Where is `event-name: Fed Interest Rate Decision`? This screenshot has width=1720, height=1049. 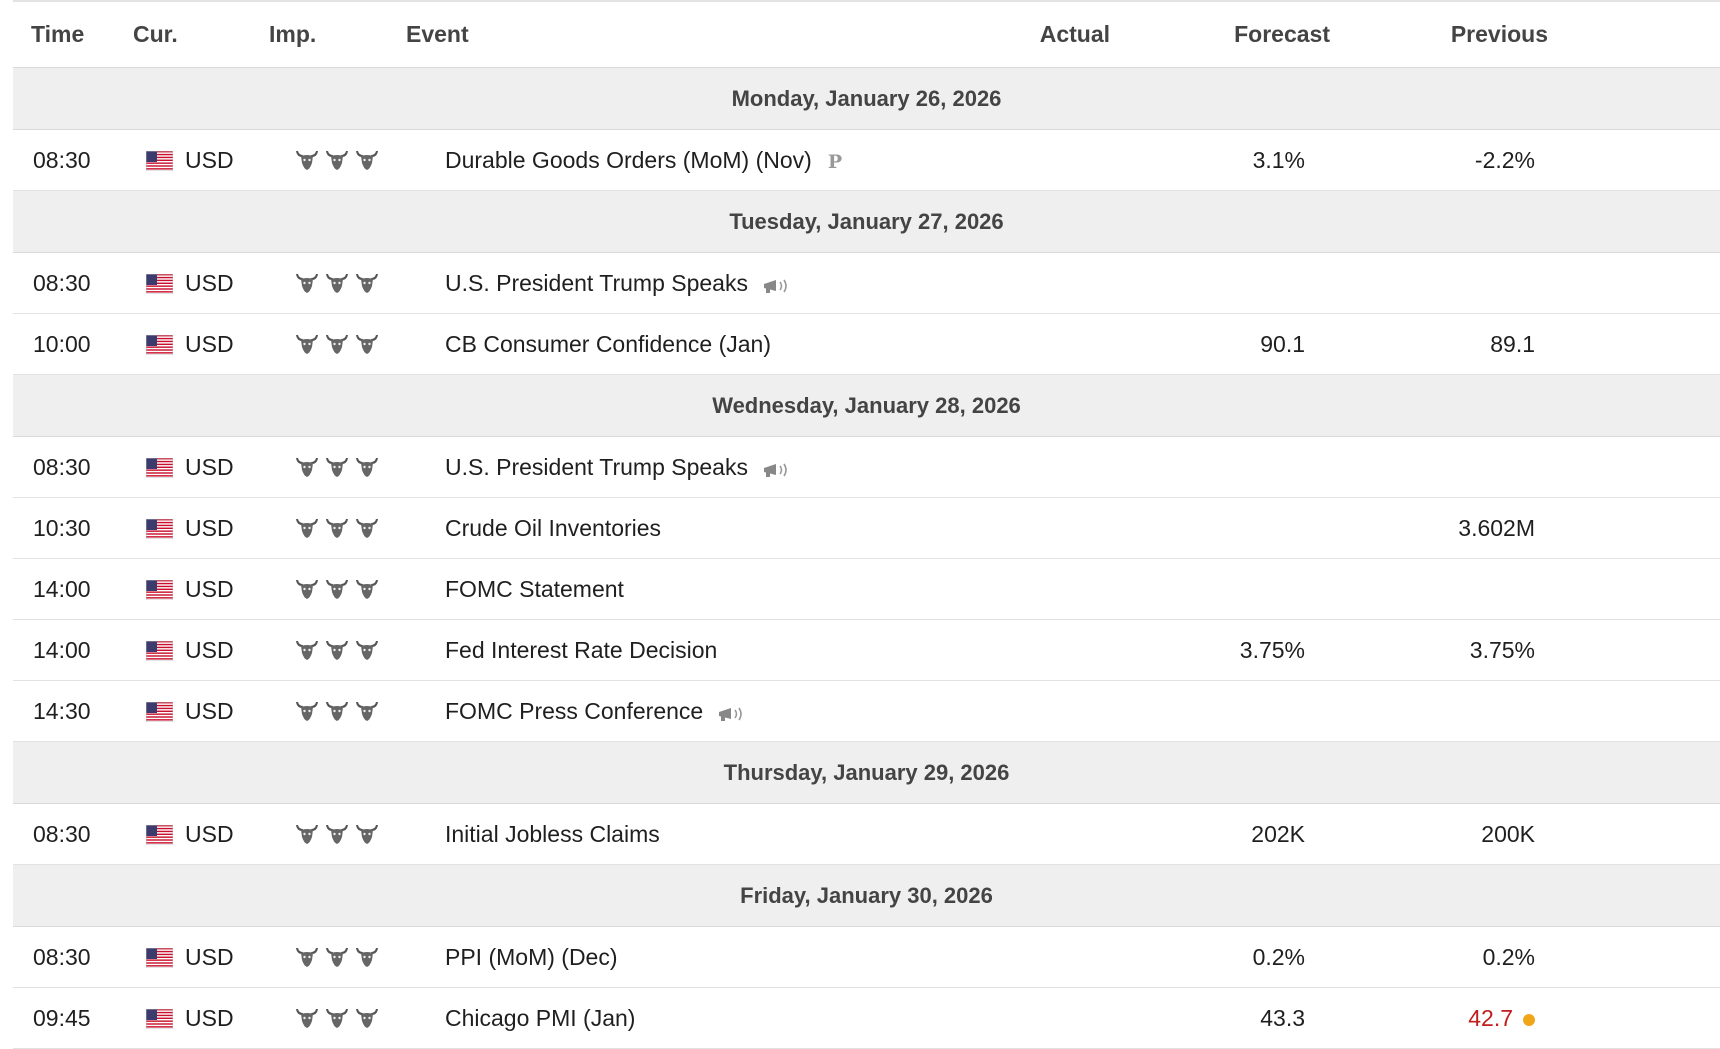
event-name: Fed Interest Rate Decision is located at coordinates (581, 650).